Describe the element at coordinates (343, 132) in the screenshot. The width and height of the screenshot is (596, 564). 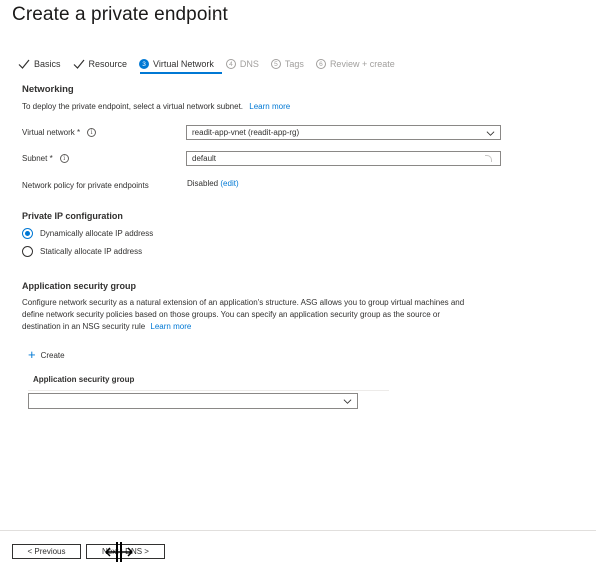
I see `virtual-network-dropdown: readit-app-vnet (readit-app-rg)` at that location.